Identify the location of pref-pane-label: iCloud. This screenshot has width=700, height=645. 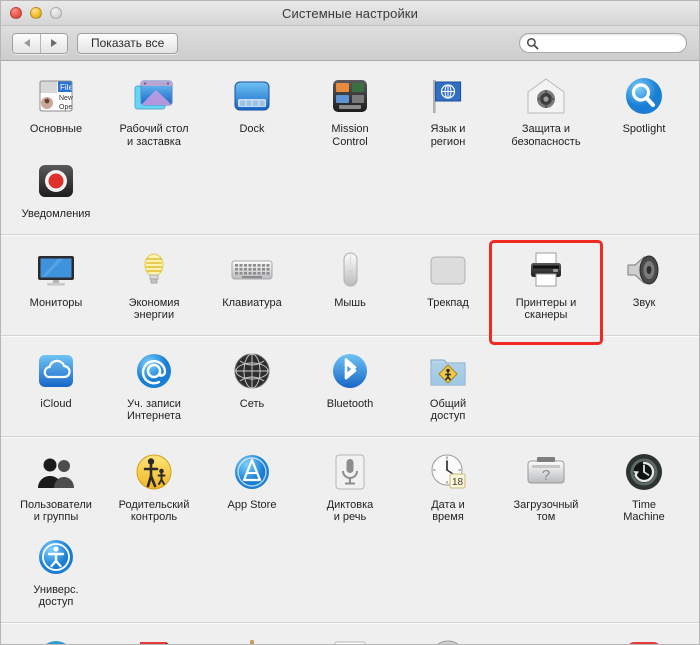
(56, 403).